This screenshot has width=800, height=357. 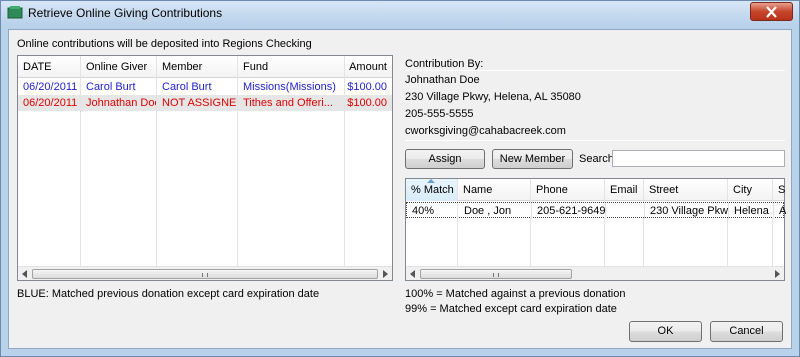 What do you see at coordinates (751, 211) in the screenshot?
I see `cell-city: Helena` at bounding box center [751, 211].